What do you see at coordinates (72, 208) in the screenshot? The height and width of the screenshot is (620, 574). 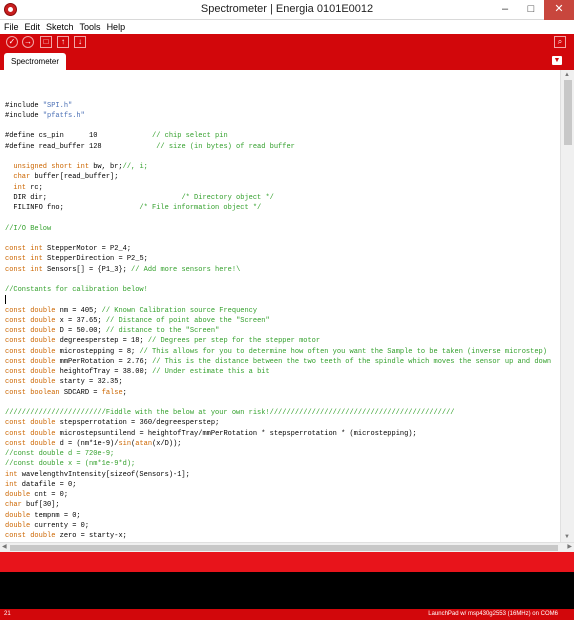 I see `code-token: FILINFO fno;` at bounding box center [72, 208].